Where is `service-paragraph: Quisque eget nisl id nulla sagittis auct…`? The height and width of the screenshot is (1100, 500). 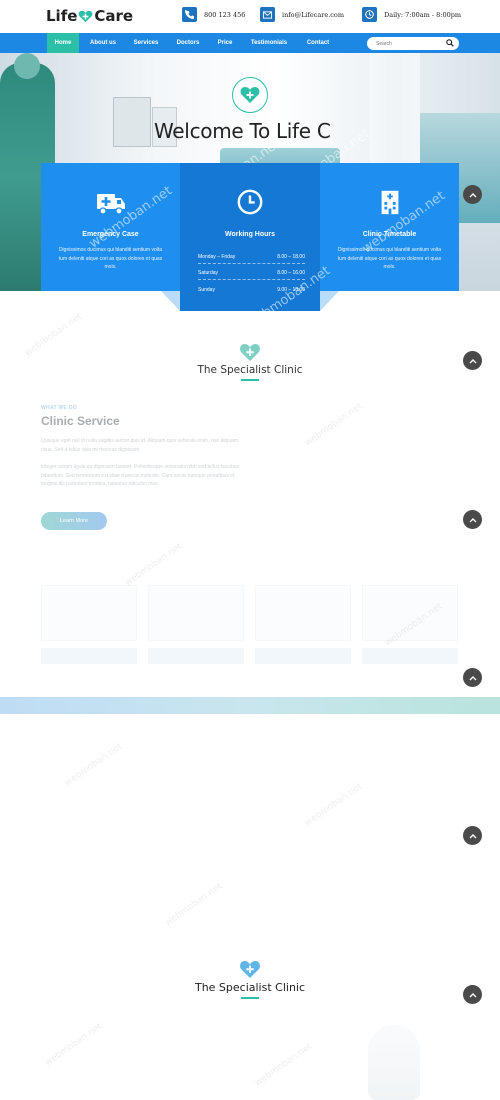
service-paragraph: Quisque eget nisl id nulla sagittis auct… is located at coordinates (140, 445).